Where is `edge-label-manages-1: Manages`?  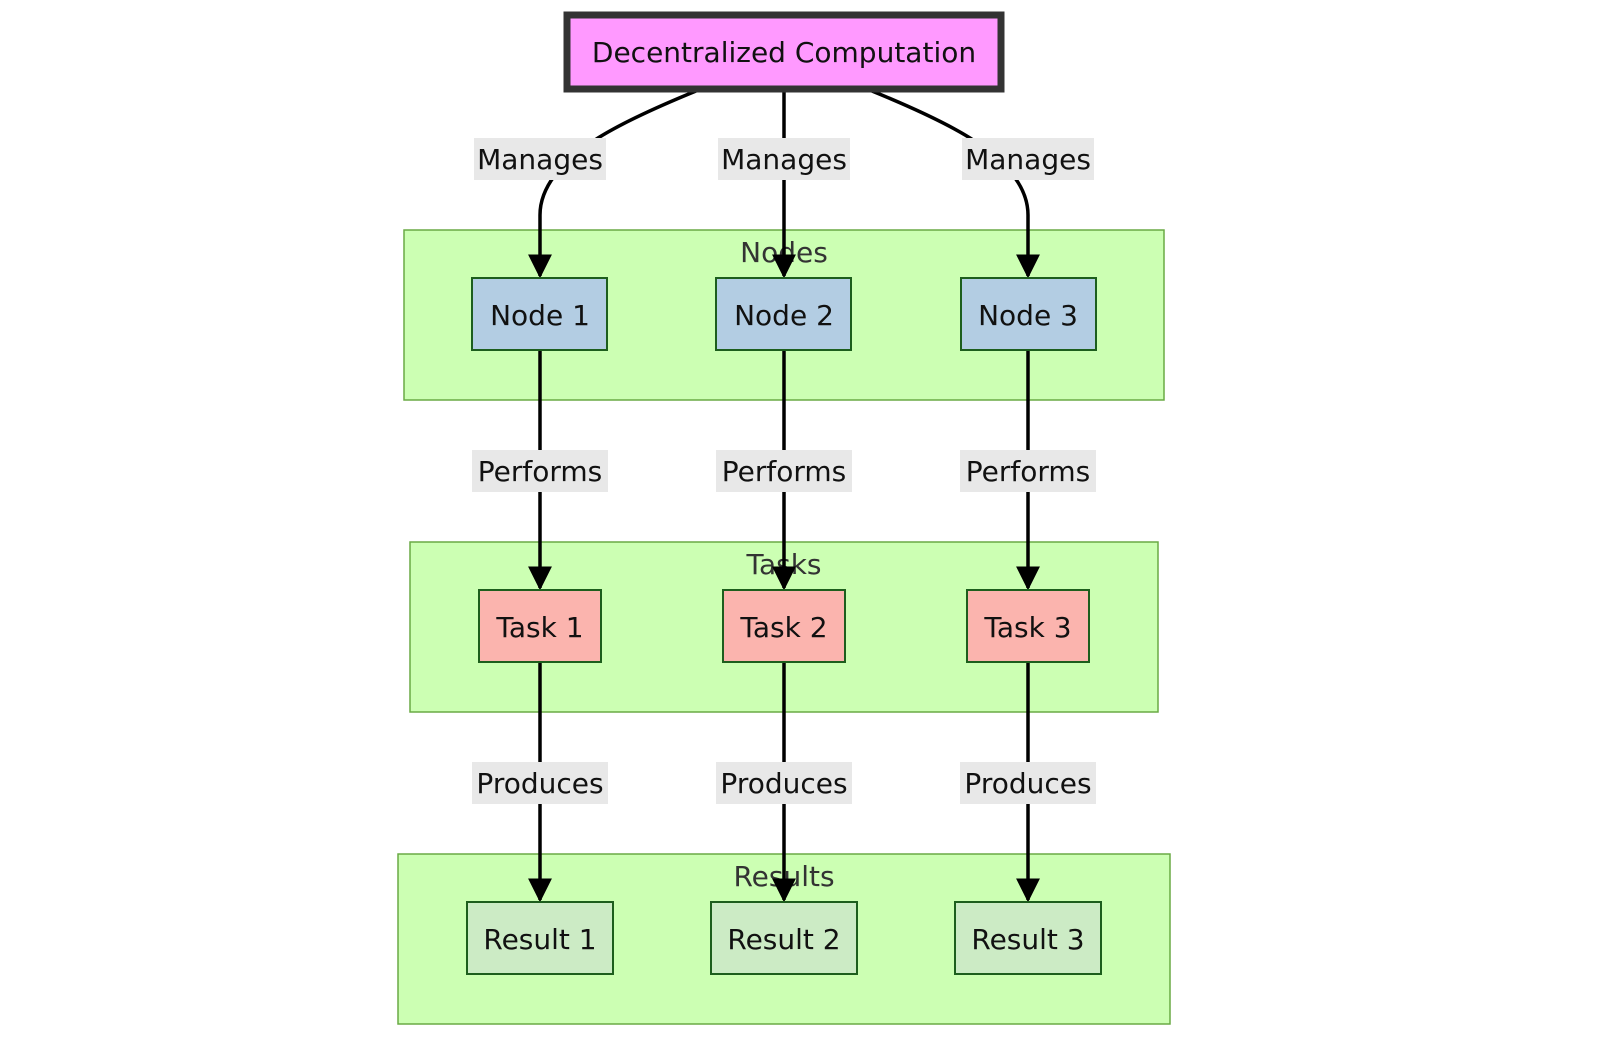
edge-label-manages-1: Manages is located at coordinates (540, 159).